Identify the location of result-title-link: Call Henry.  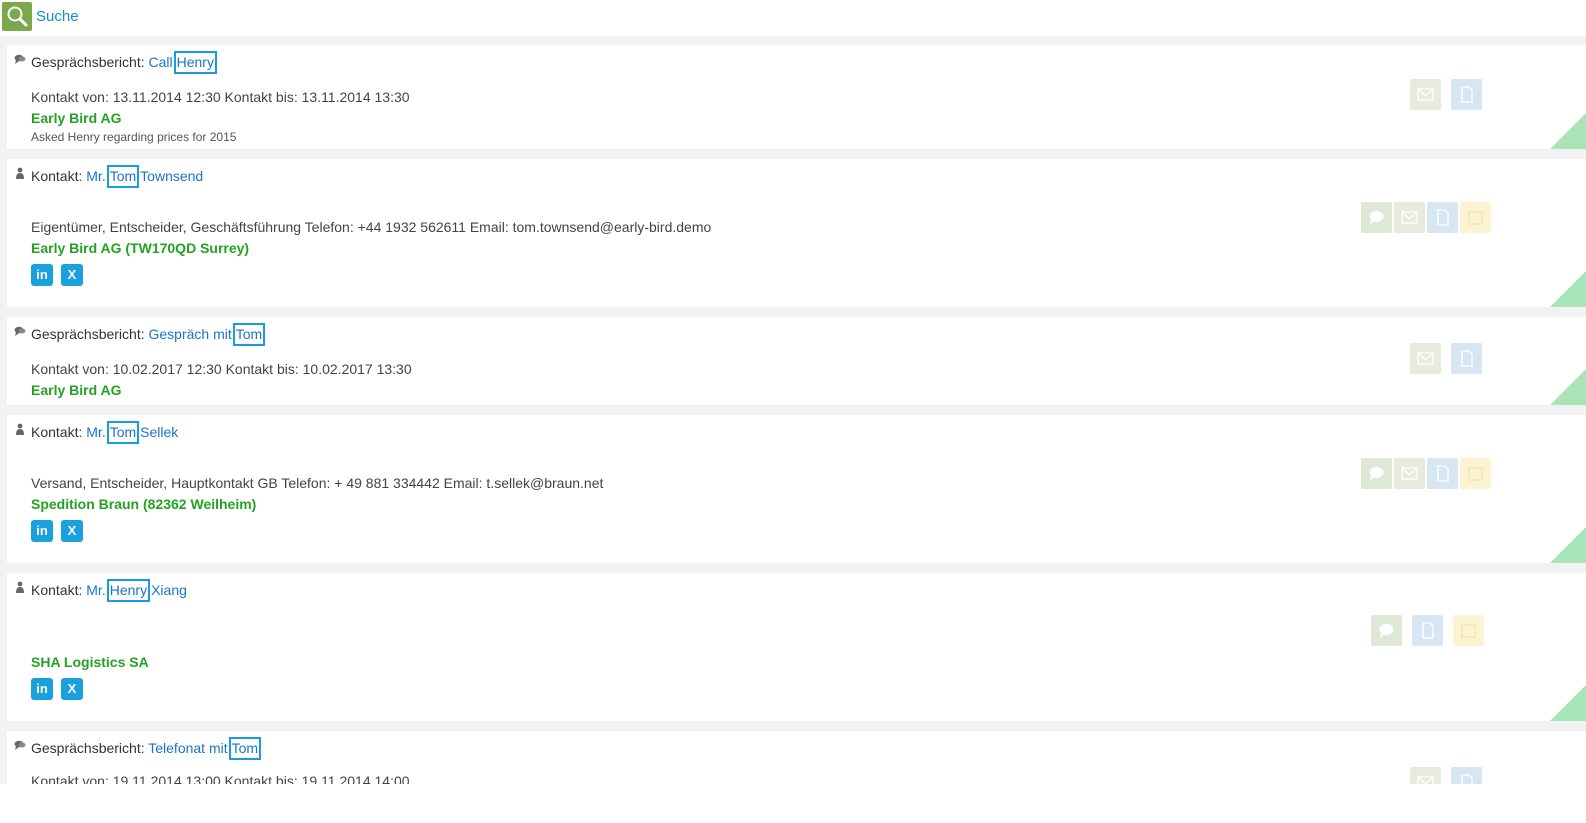
(183, 62).